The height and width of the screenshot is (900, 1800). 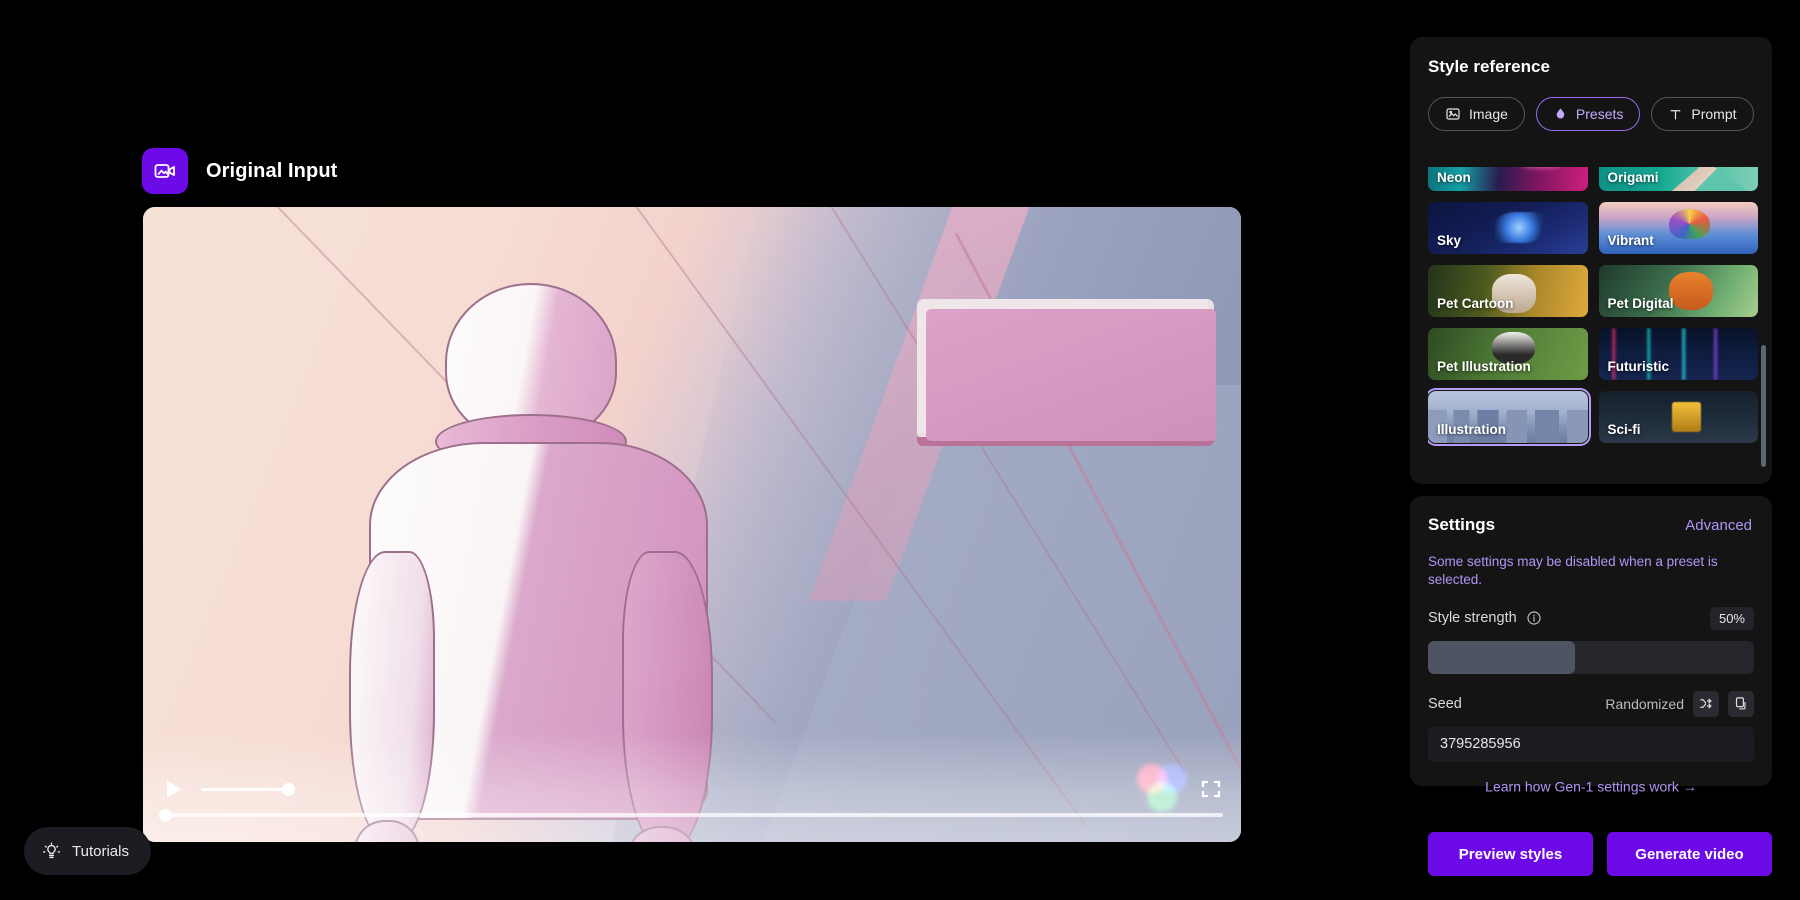 I want to click on volume-track, so click(x=247, y=789).